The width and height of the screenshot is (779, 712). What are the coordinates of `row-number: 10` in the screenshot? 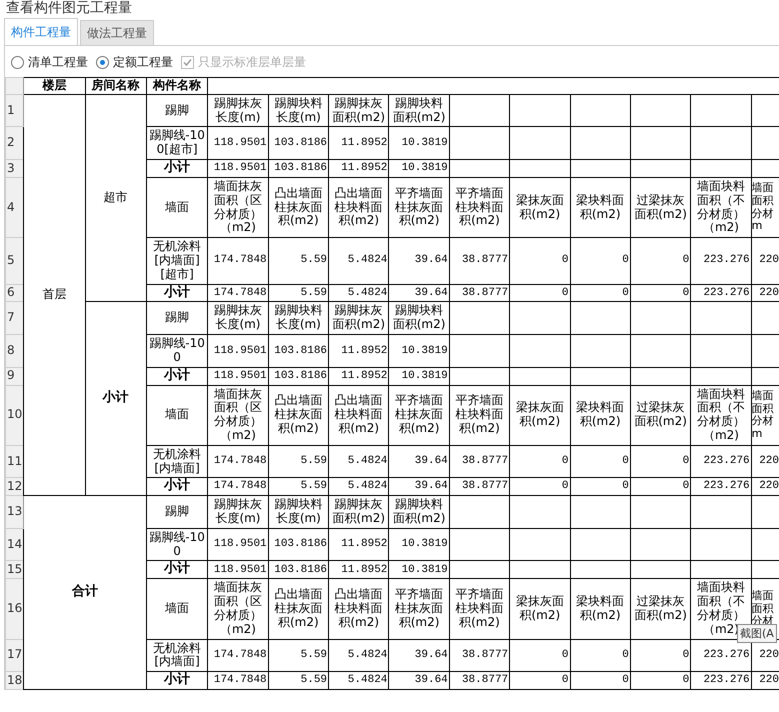 It's located at (15, 415).